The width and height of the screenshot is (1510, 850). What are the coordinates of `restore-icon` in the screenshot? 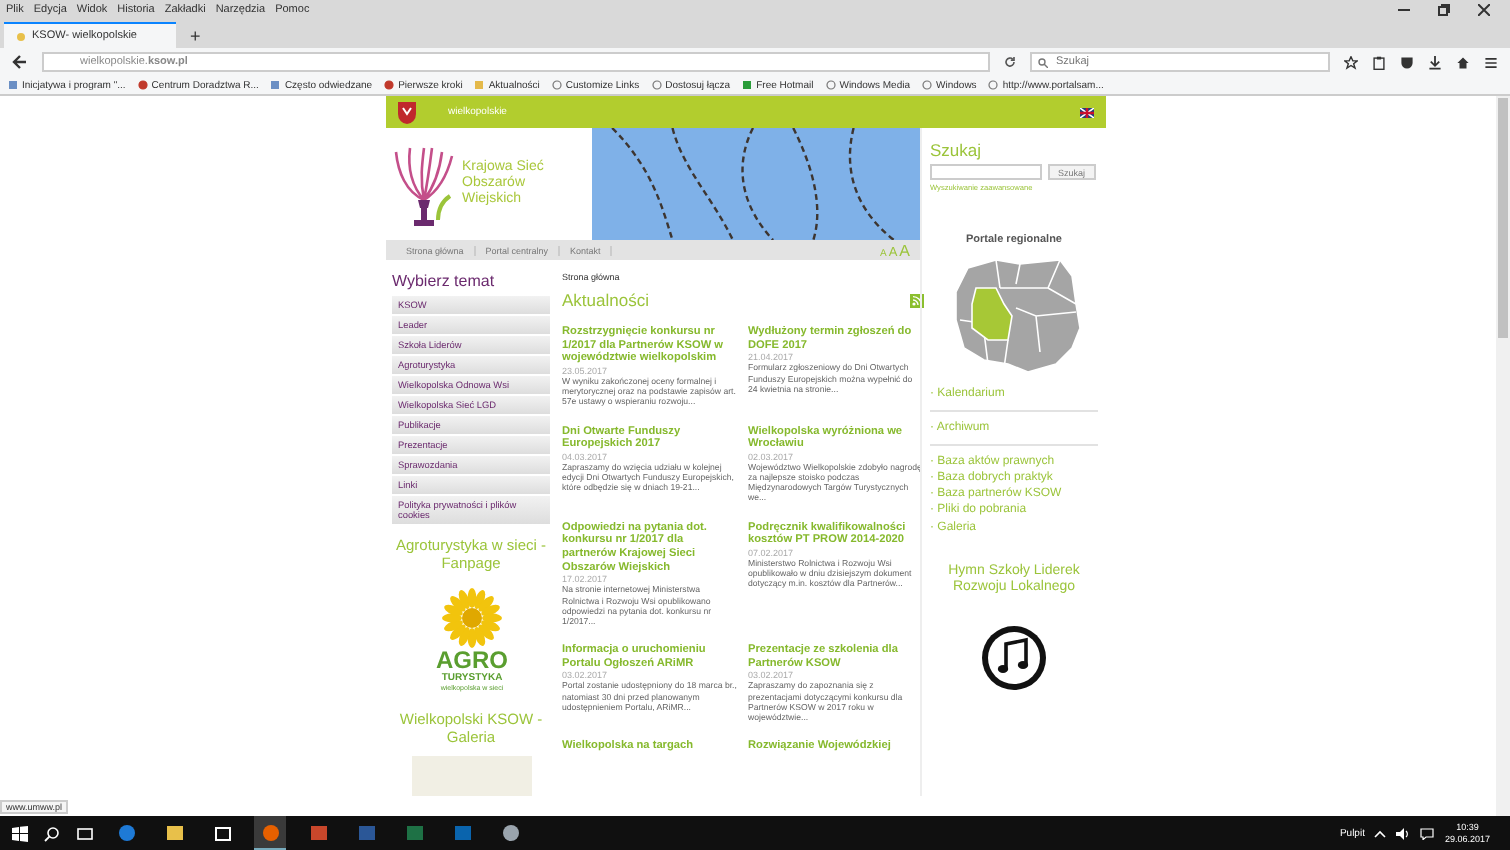 It's located at (1444, 10).